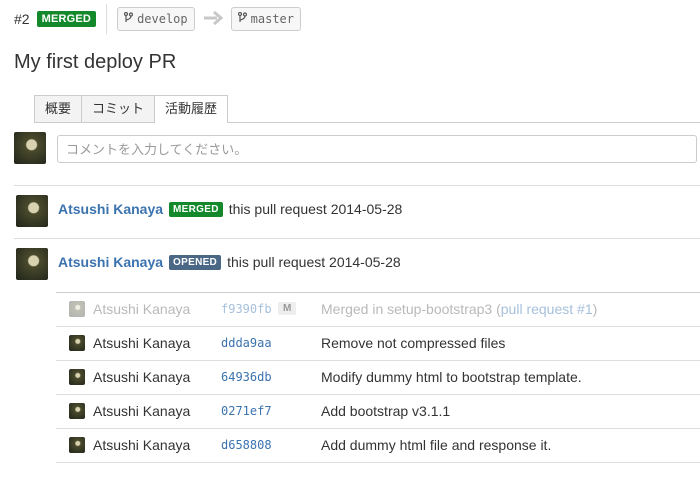 This screenshot has height=497, width=700. I want to click on source-branch: develop, so click(156, 19).